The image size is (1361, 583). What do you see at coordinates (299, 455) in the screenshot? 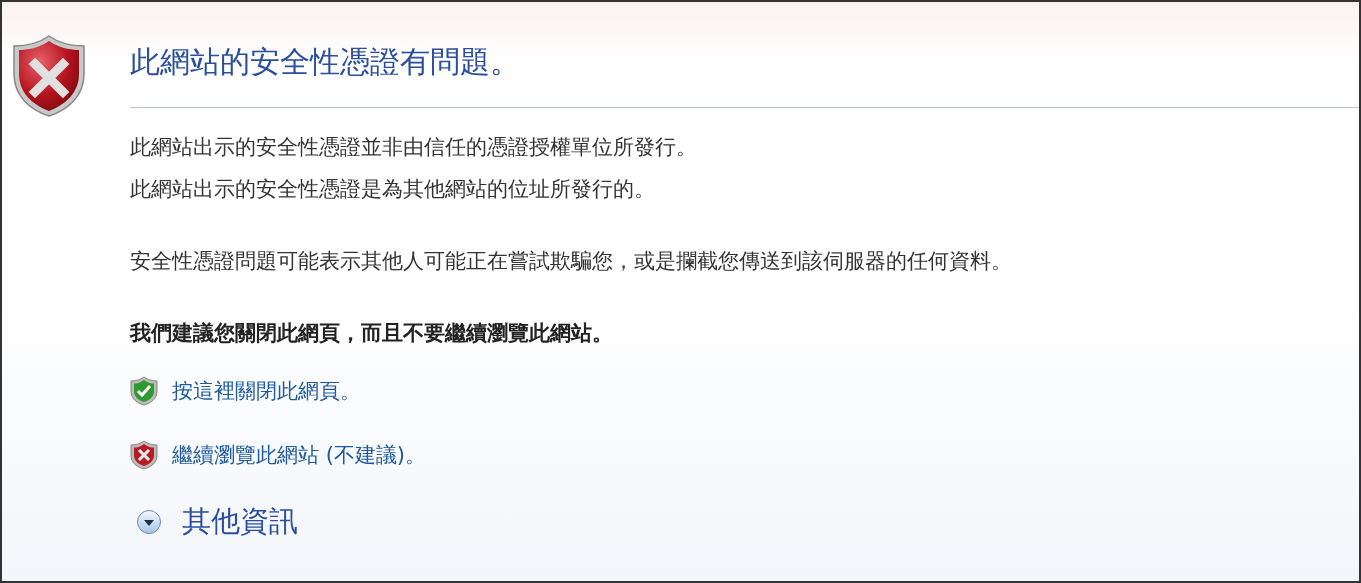
I see `link: 繼續瀏覽此網站 (不建議)。` at bounding box center [299, 455].